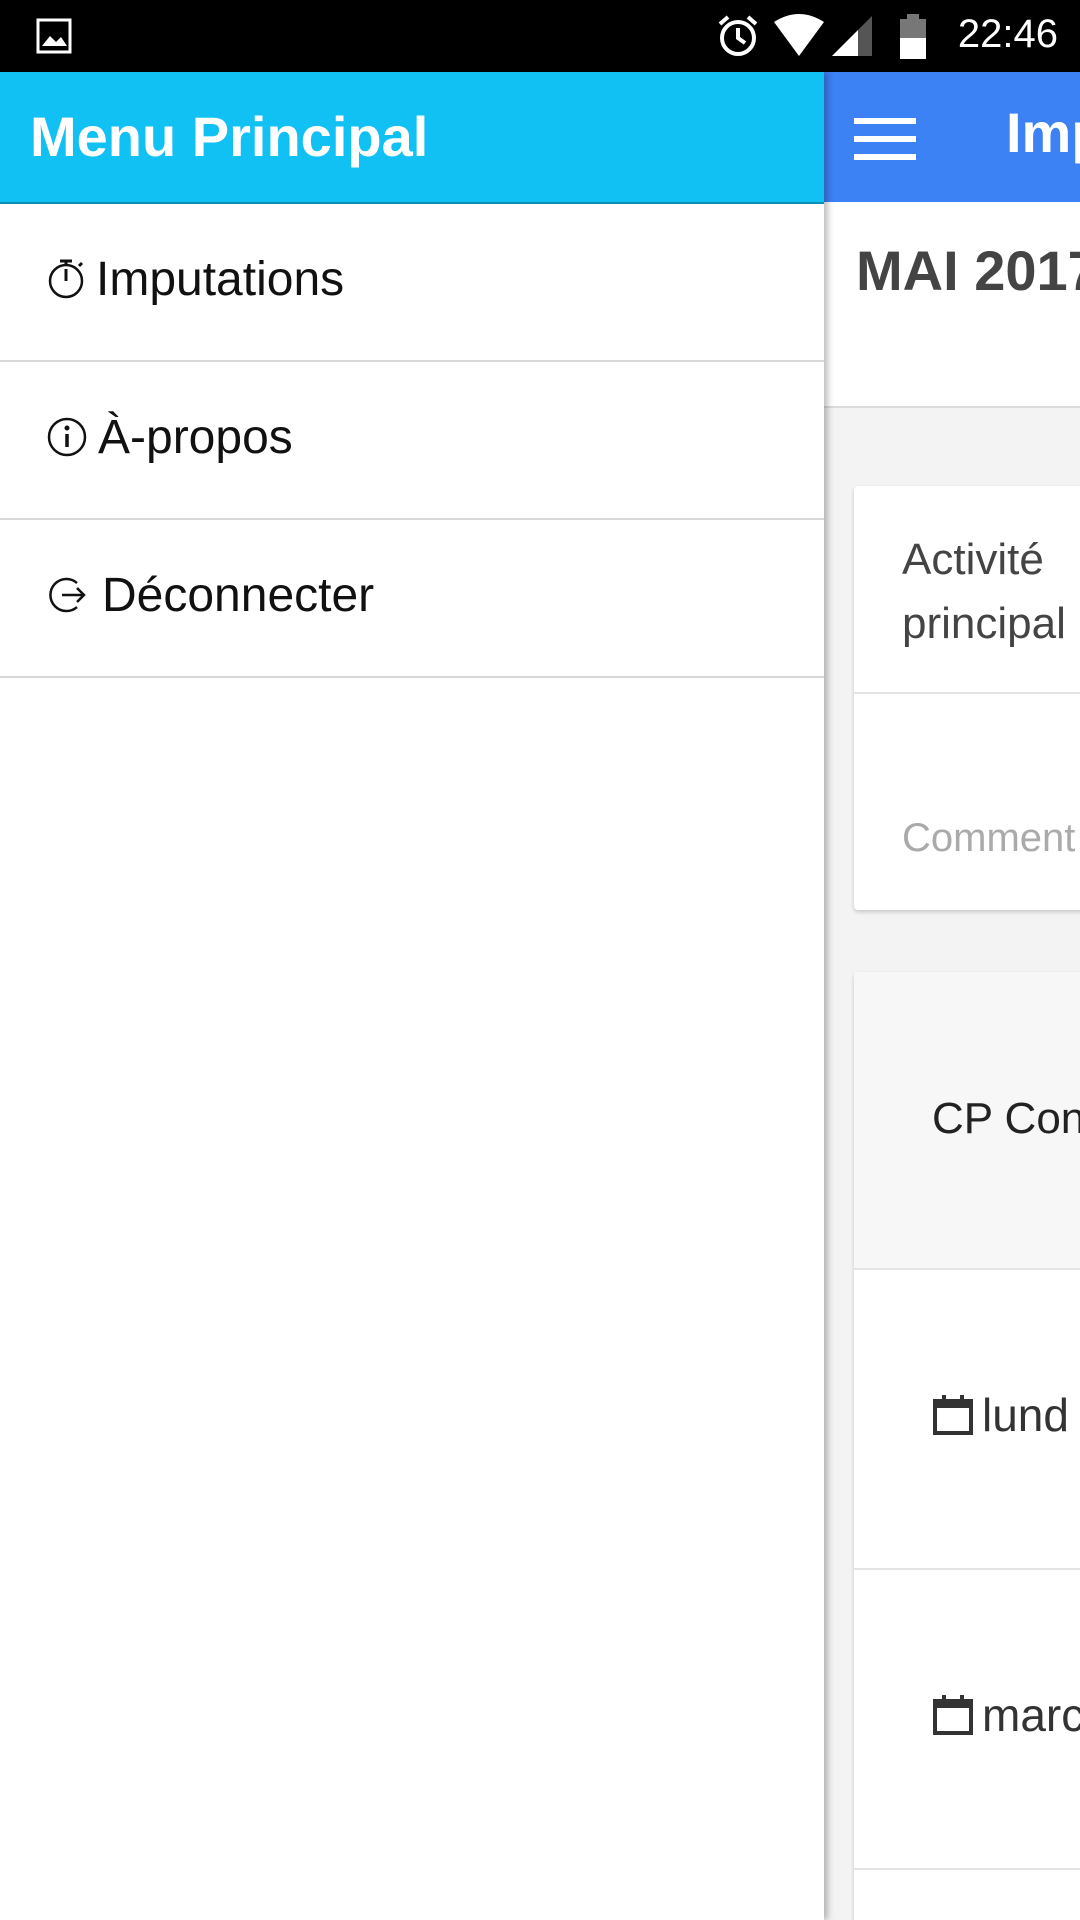 The width and height of the screenshot is (1080, 1920). What do you see at coordinates (799, 35) in the screenshot?
I see `wifi-icon` at bounding box center [799, 35].